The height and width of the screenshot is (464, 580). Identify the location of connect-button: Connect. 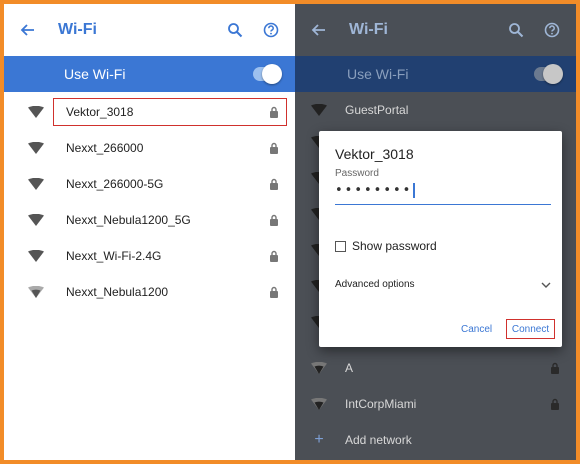
(530, 329).